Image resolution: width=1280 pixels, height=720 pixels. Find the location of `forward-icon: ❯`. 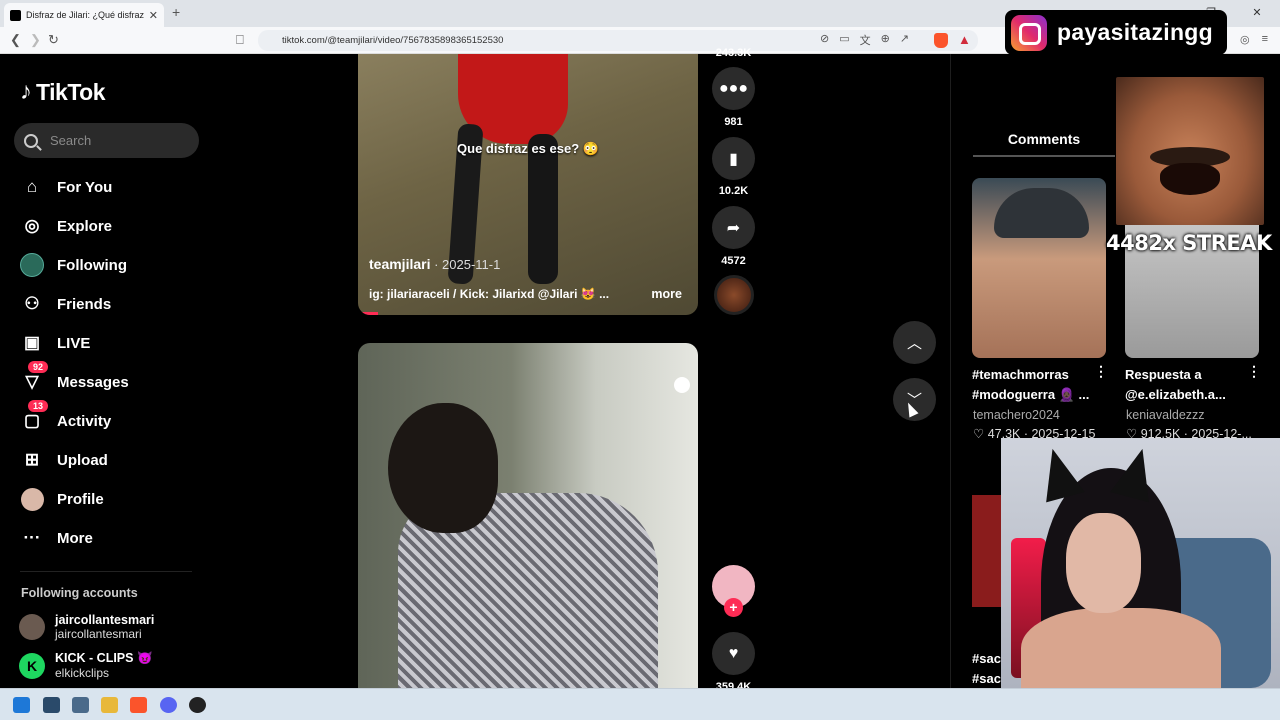

forward-icon: ❯ is located at coordinates (35, 40).